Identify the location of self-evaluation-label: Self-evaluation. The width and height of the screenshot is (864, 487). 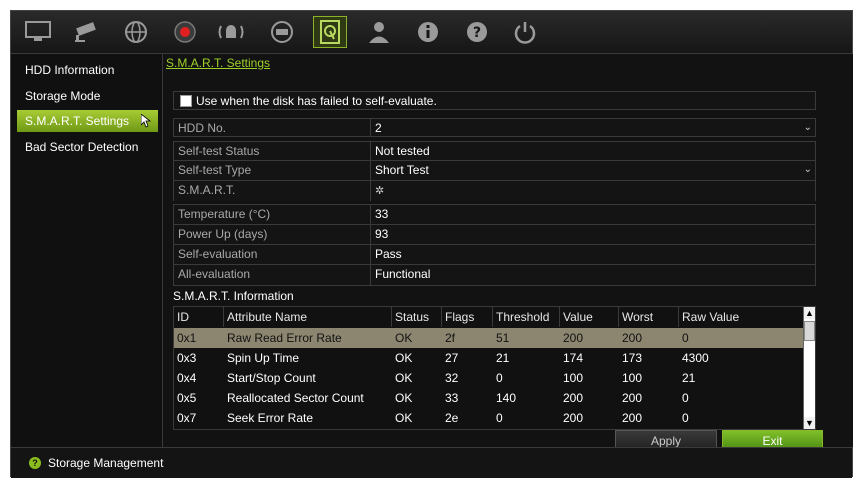
(218, 254).